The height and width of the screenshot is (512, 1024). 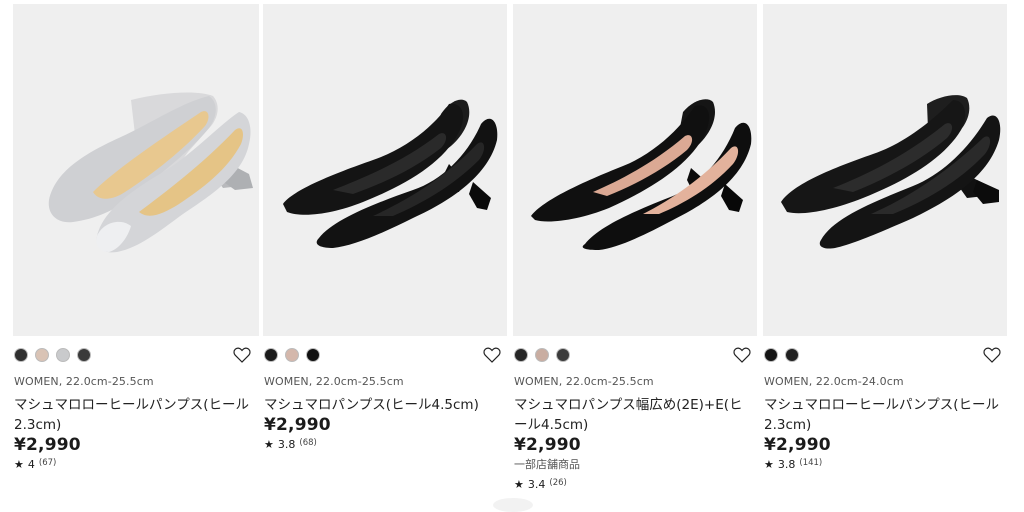 What do you see at coordinates (382, 405) in the screenshot?
I see `product-name: マシュマロパンプス(ヒール4.5cm)` at bounding box center [382, 405].